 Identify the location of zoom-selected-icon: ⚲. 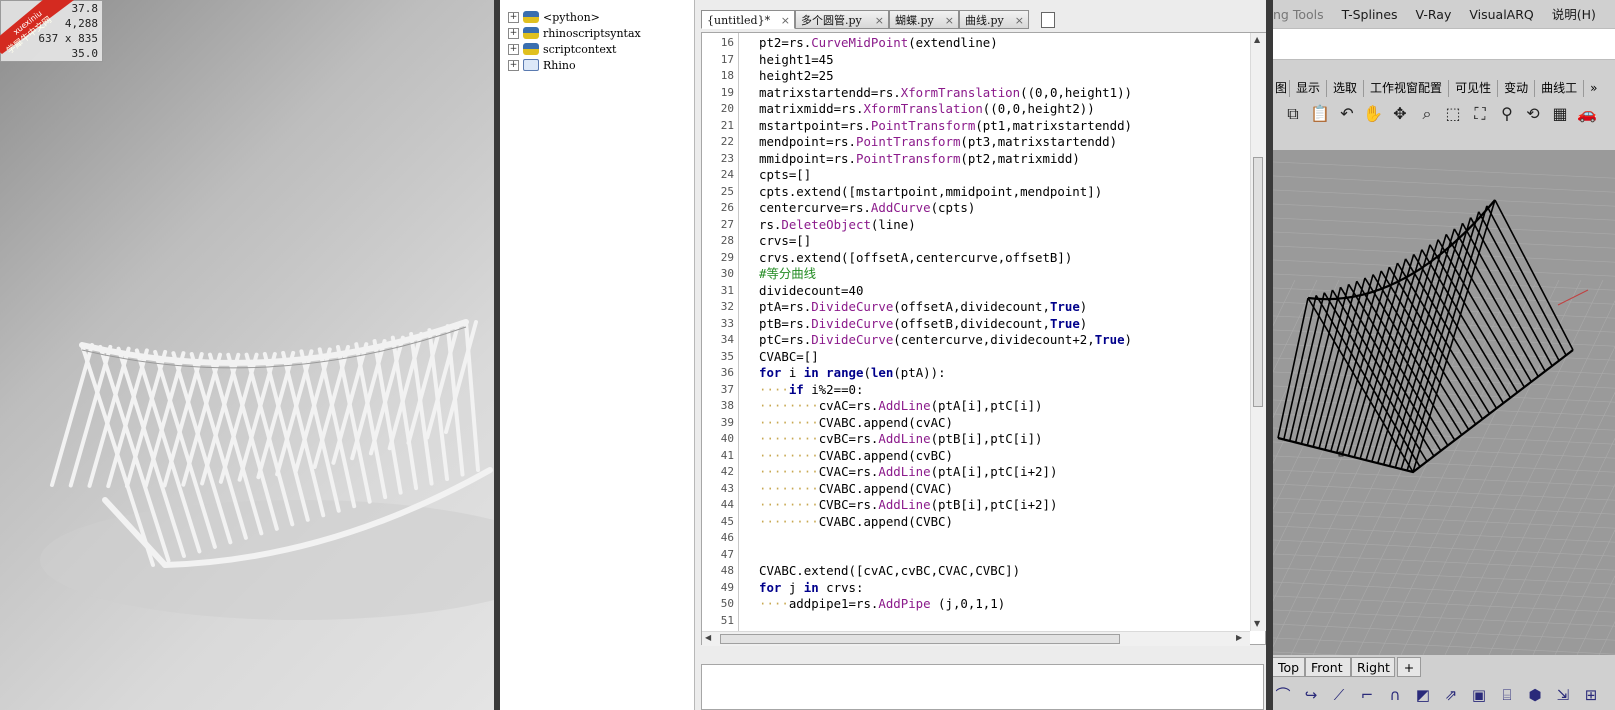
(1507, 114).